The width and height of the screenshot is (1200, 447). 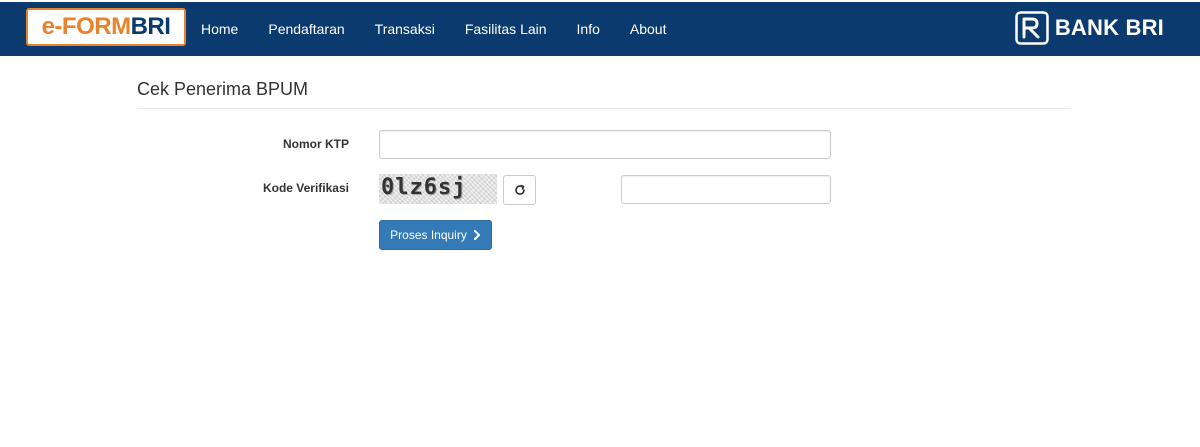 What do you see at coordinates (588, 29) in the screenshot?
I see `nav-info: Info` at bounding box center [588, 29].